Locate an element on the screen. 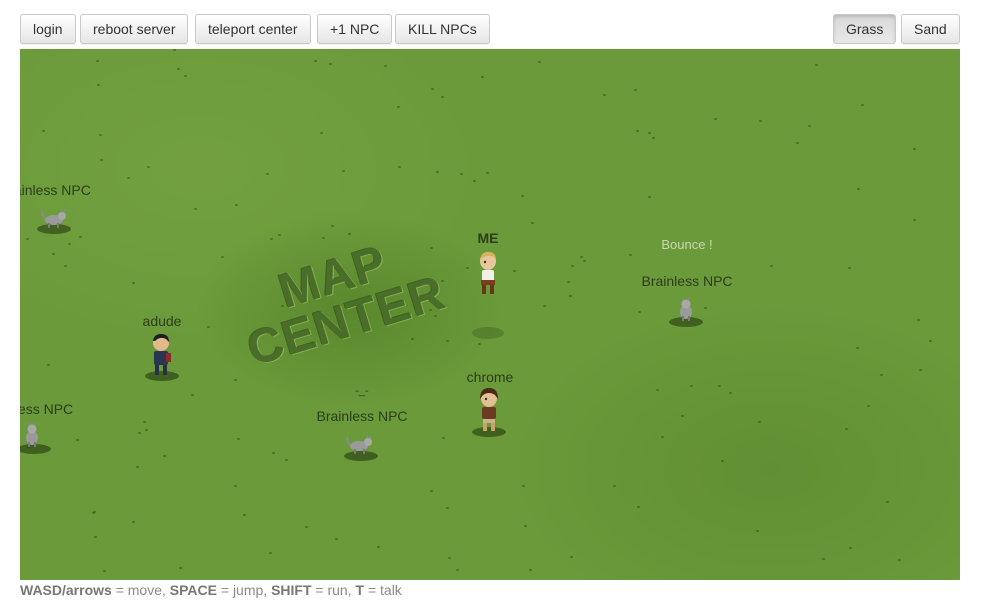 The image size is (981, 604). npc-name-label: rainless NPC is located at coordinates (55, 190).